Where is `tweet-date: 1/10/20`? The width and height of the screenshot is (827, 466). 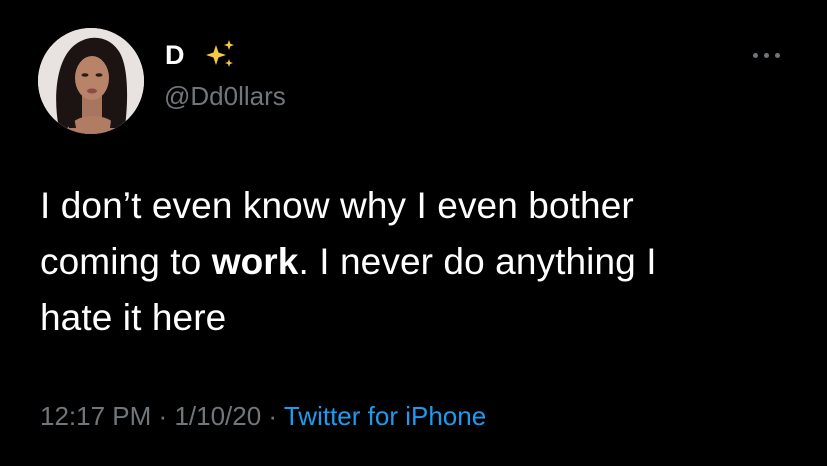
tweet-date: 1/10/20 is located at coordinates (217, 416).